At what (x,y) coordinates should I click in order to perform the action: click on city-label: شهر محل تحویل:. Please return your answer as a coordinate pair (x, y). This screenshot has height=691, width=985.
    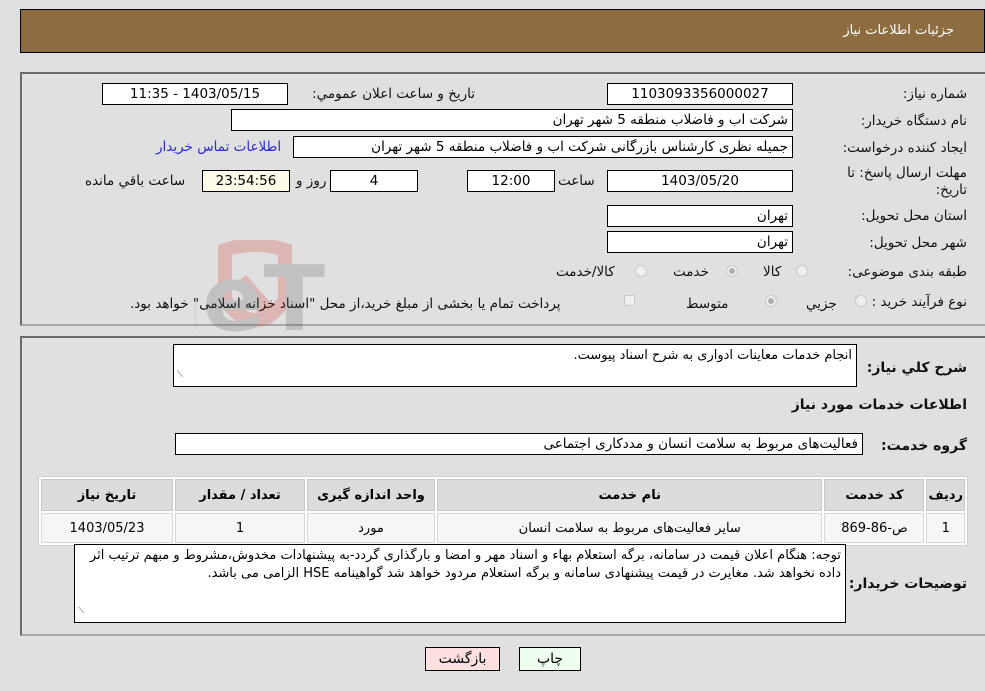
    Looking at the image, I should click on (918, 243).